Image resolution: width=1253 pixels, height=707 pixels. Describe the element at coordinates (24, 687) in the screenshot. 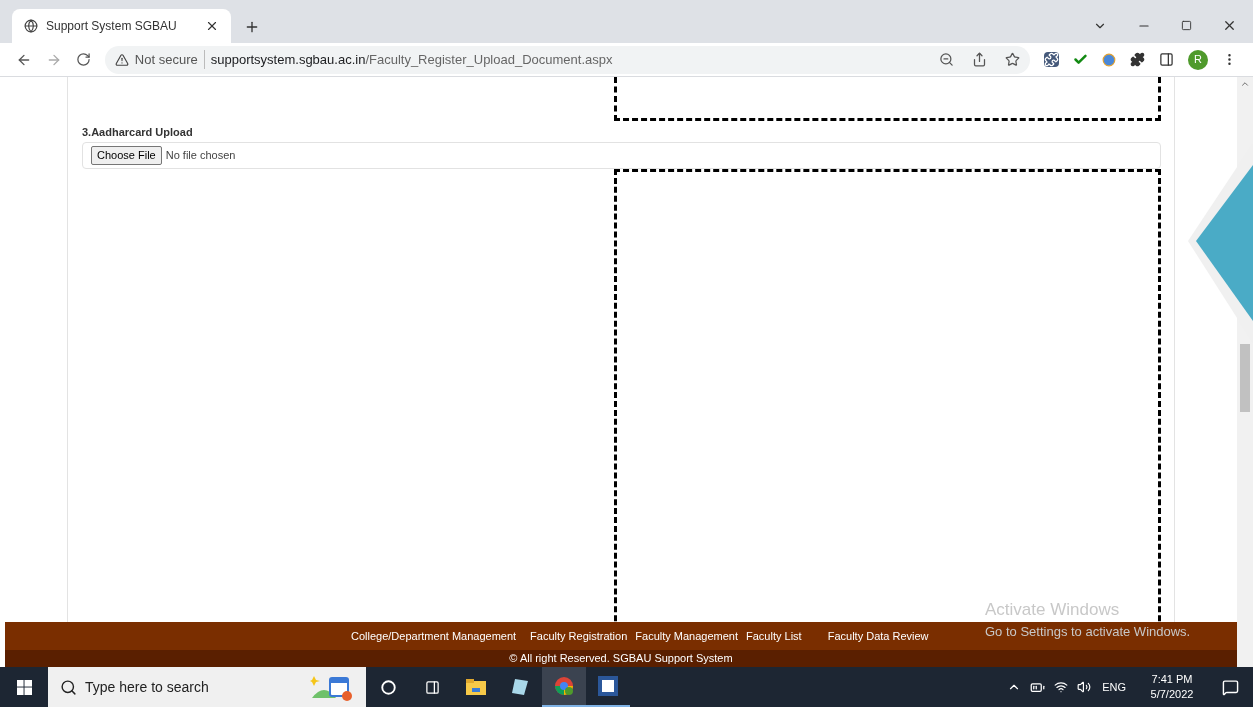

I see `windows-logo-icon` at that location.